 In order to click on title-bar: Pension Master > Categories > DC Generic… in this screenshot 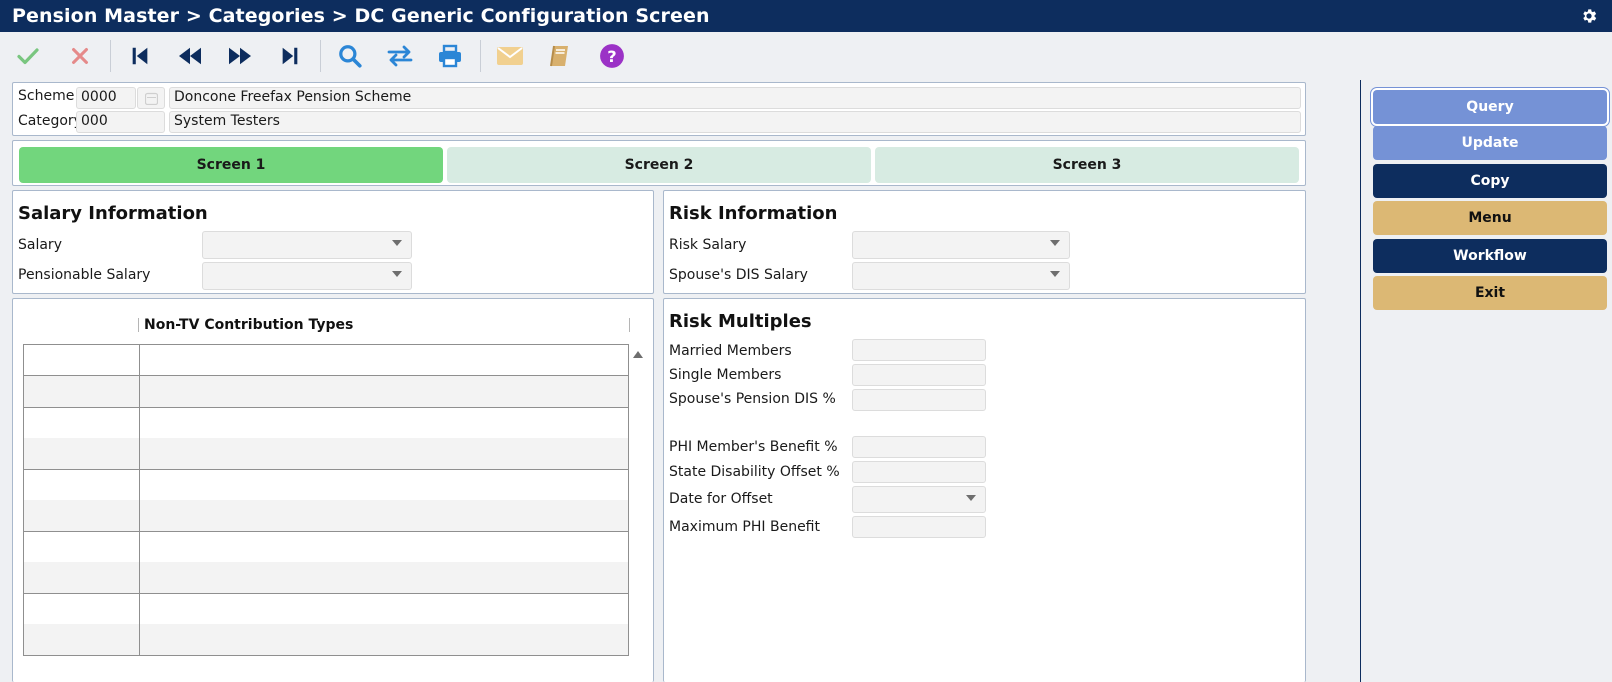, I will do `click(806, 16)`.